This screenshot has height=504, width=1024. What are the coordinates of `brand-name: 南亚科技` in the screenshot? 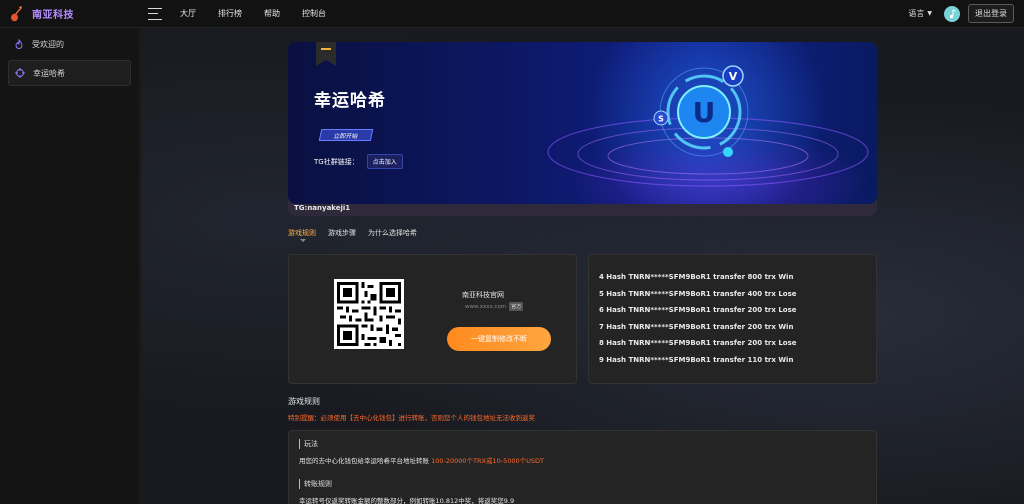 It's located at (53, 15).